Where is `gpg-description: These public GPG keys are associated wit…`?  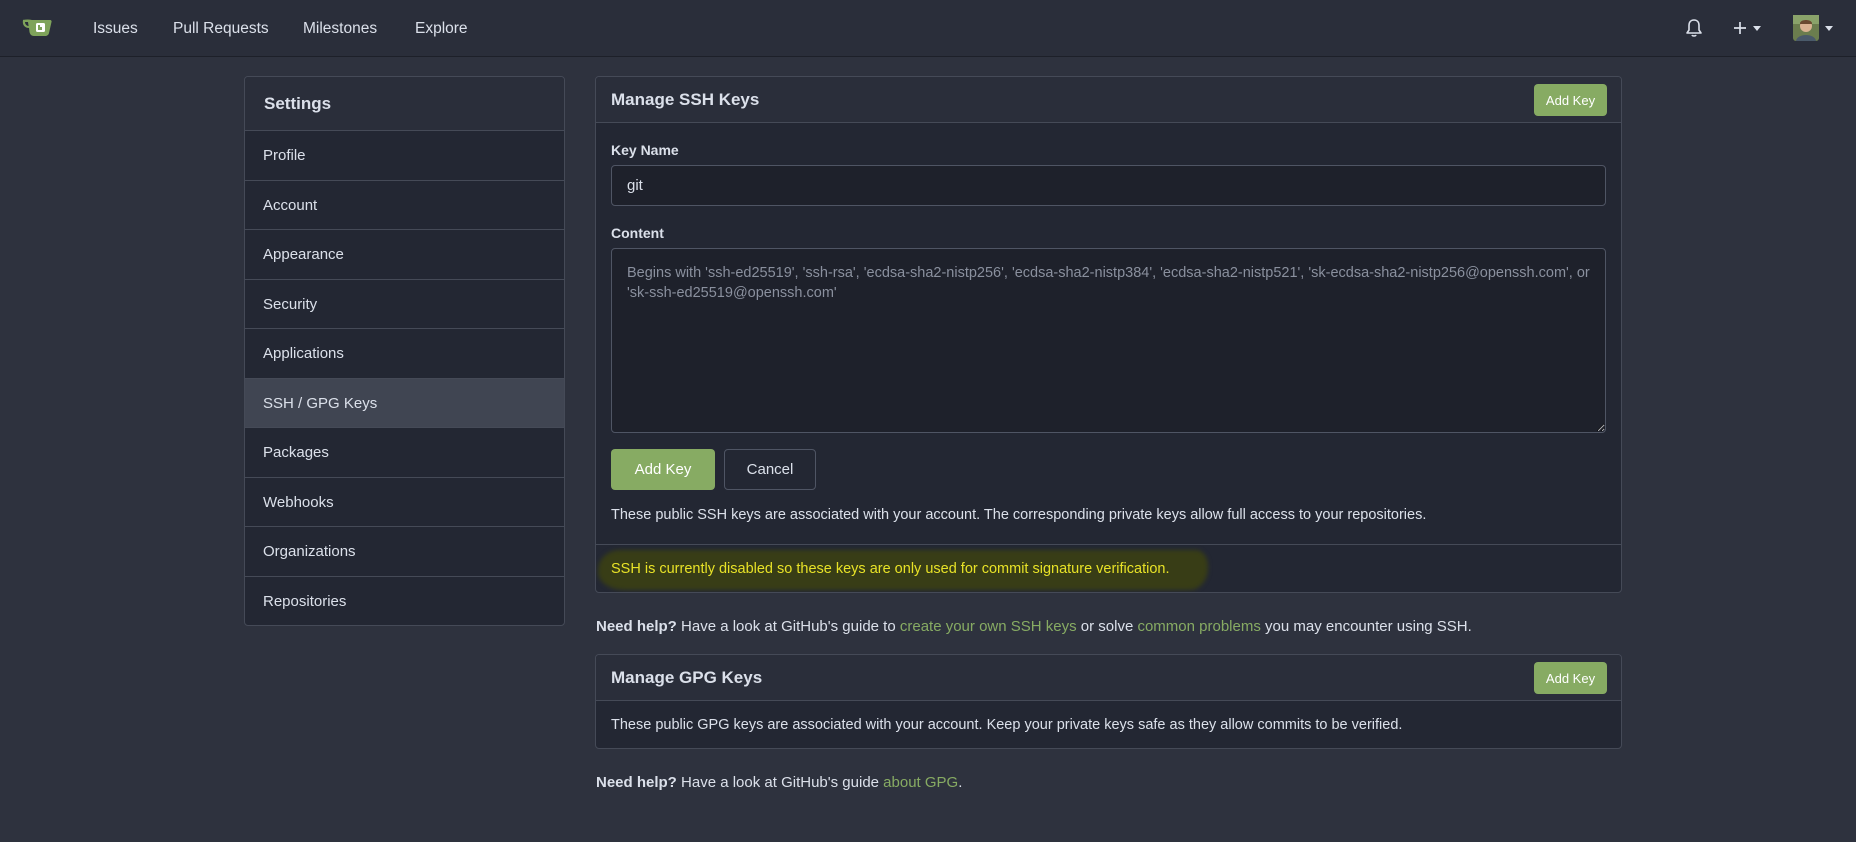 gpg-description: These public GPG keys are associated wit… is located at coordinates (1007, 725).